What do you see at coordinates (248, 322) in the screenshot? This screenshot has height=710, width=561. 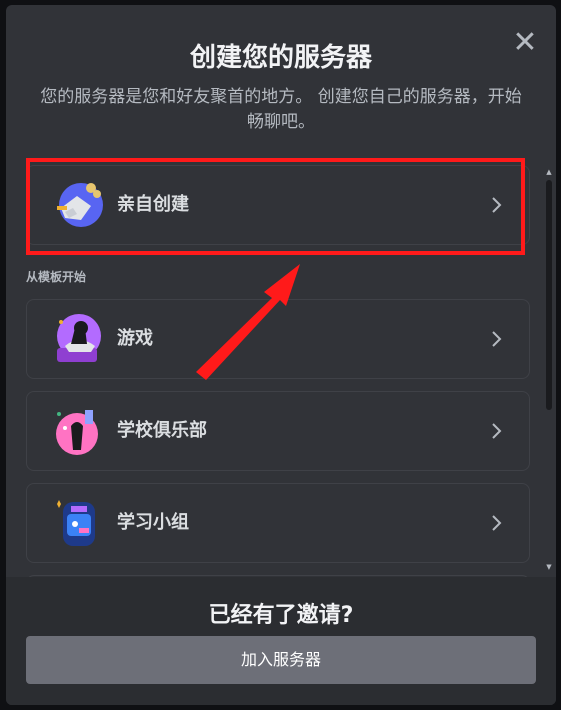 I see `annotation-arrow` at bounding box center [248, 322].